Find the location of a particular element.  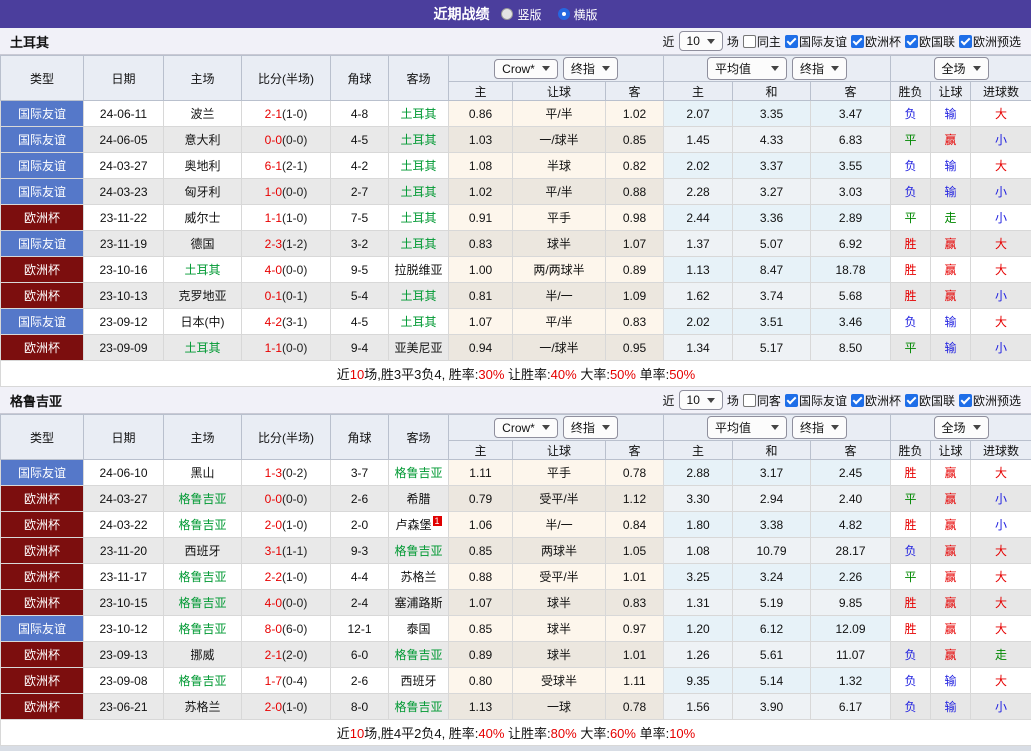

same-venue-filter: 同主 is located at coordinates (762, 41).